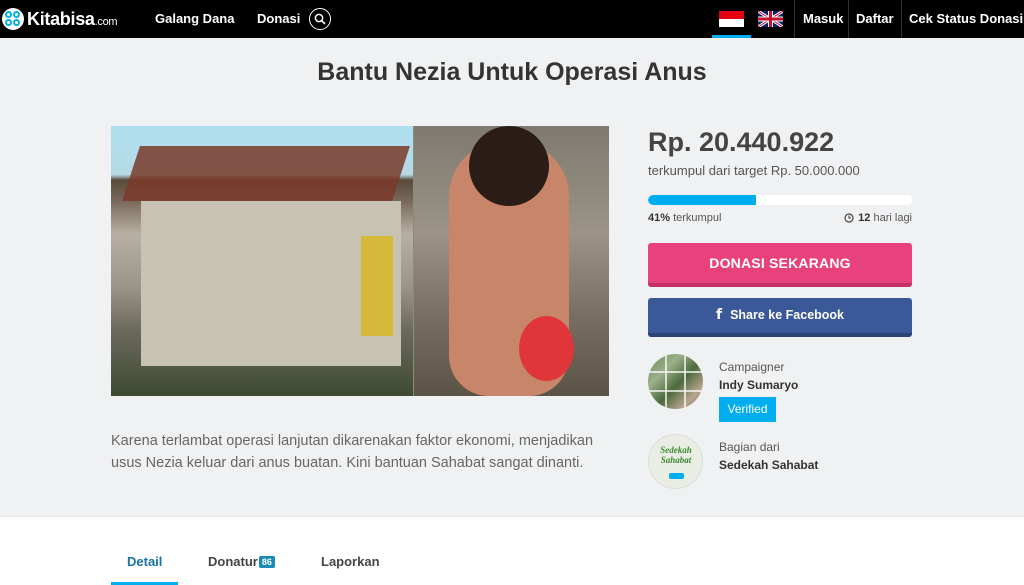 The width and height of the screenshot is (1024, 585). I want to click on nav-cek-status-donasi: Cek Status Donasi, so click(966, 18).